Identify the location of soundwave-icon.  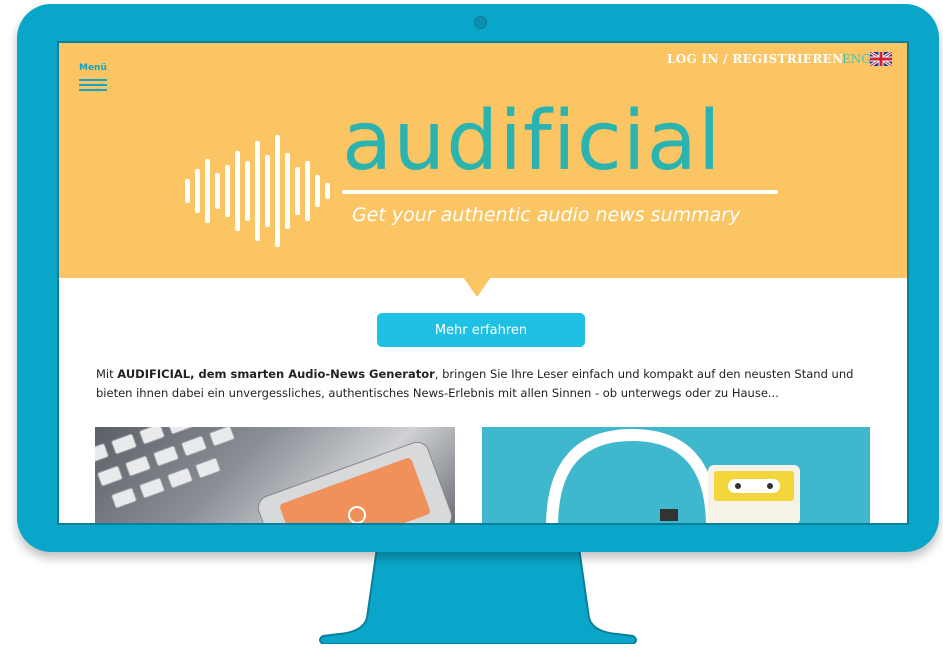
(257, 191).